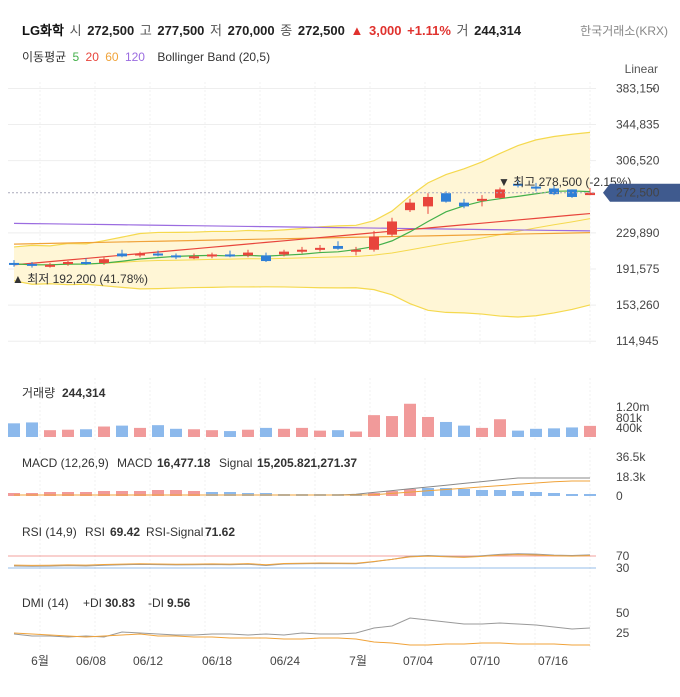 The width and height of the screenshot is (680, 697). What do you see at coordinates (629, 428) in the screenshot?
I see `volume-tick-label: 400k` at bounding box center [629, 428].